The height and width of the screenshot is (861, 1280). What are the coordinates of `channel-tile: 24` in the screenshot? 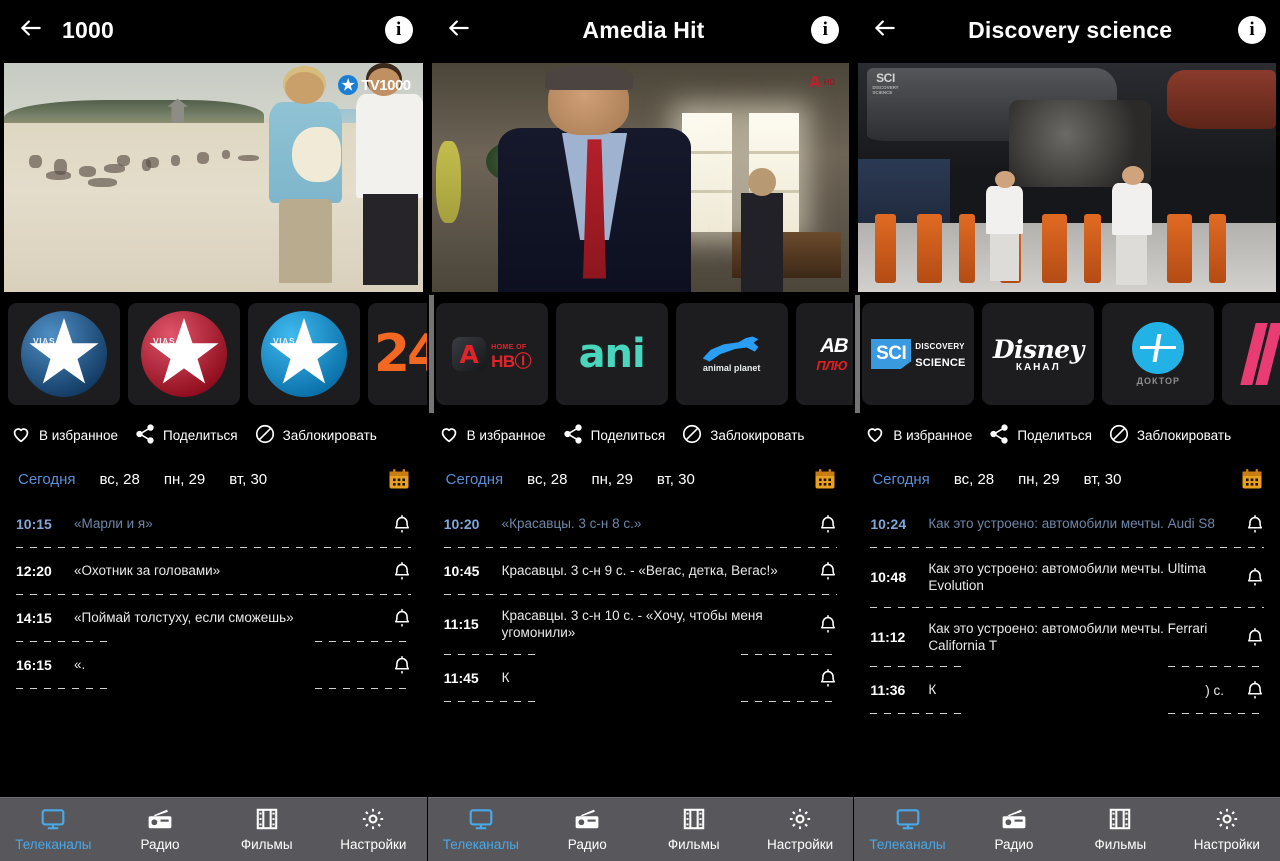 It's located at (397, 354).